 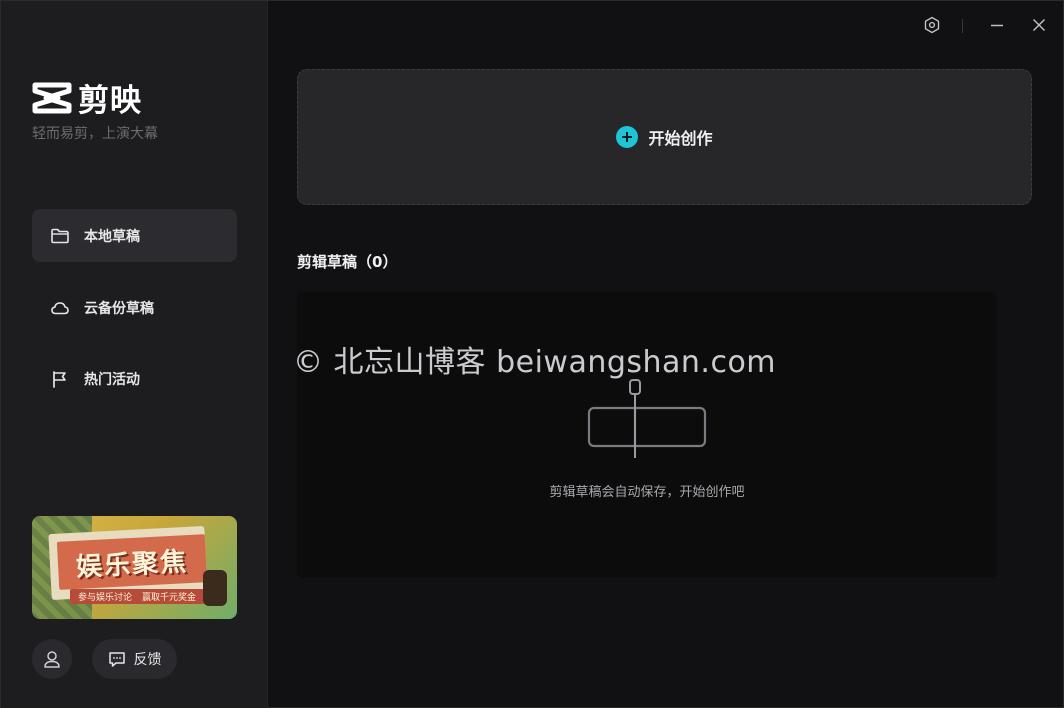 I want to click on banner-sub-right: 赢取千元奖金, so click(x=169, y=598).